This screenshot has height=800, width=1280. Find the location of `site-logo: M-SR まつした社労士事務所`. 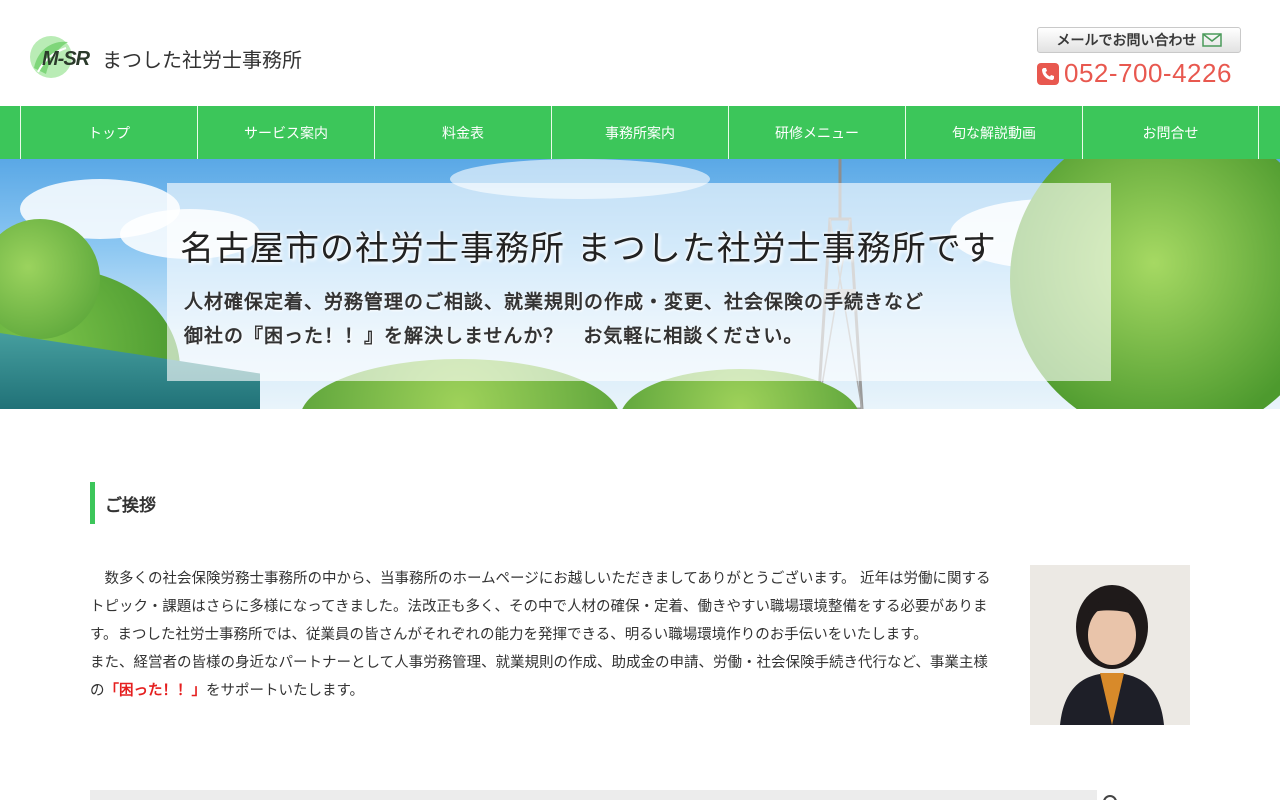

site-logo: M-SR まつした社労士事務所 is located at coordinates (165, 58).